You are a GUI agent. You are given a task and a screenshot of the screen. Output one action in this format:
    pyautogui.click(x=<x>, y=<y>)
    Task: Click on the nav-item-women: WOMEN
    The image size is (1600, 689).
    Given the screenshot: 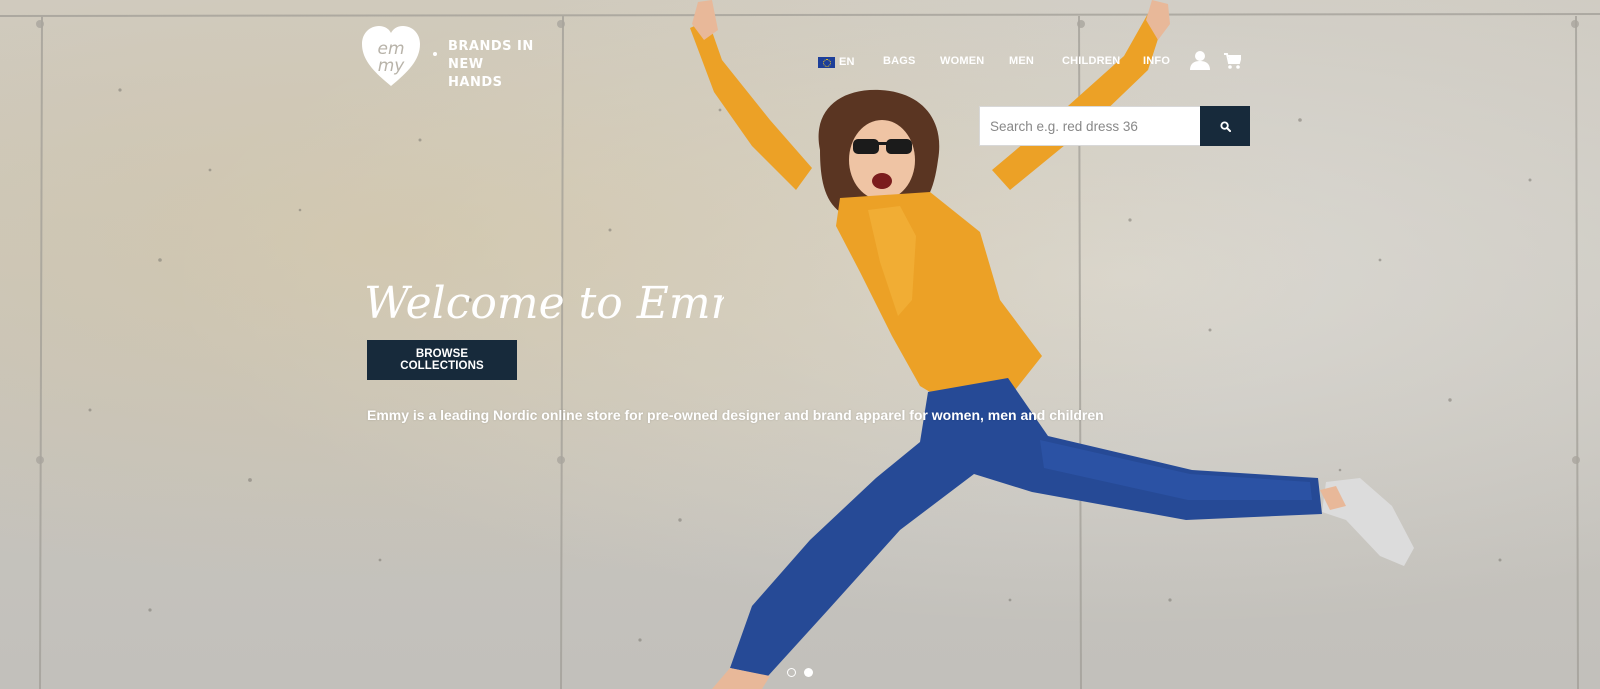 What is the action you would take?
    pyautogui.click(x=962, y=61)
    